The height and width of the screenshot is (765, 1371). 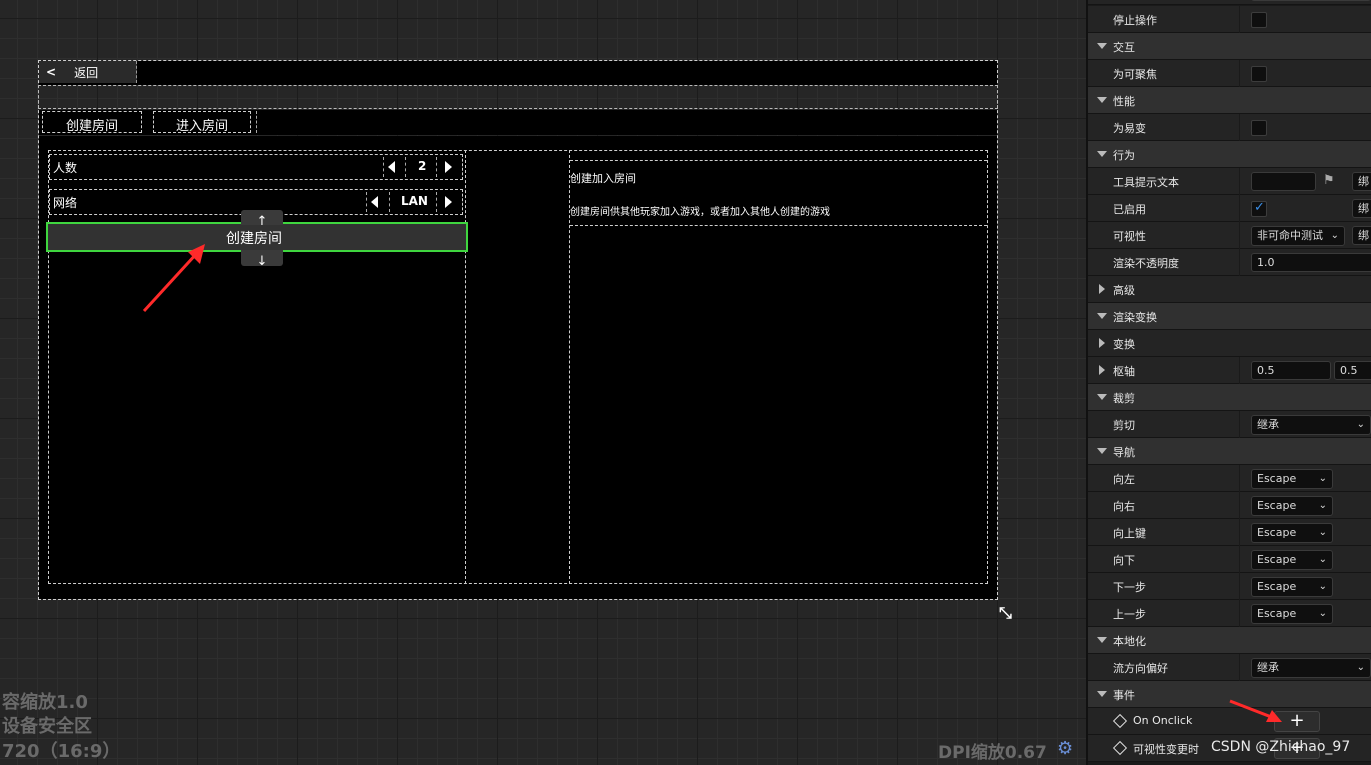 What do you see at coordinates (1229, 397) in the screenshot?
I see `category-clipping: 裁剪` at bounding box center [1229, 397].